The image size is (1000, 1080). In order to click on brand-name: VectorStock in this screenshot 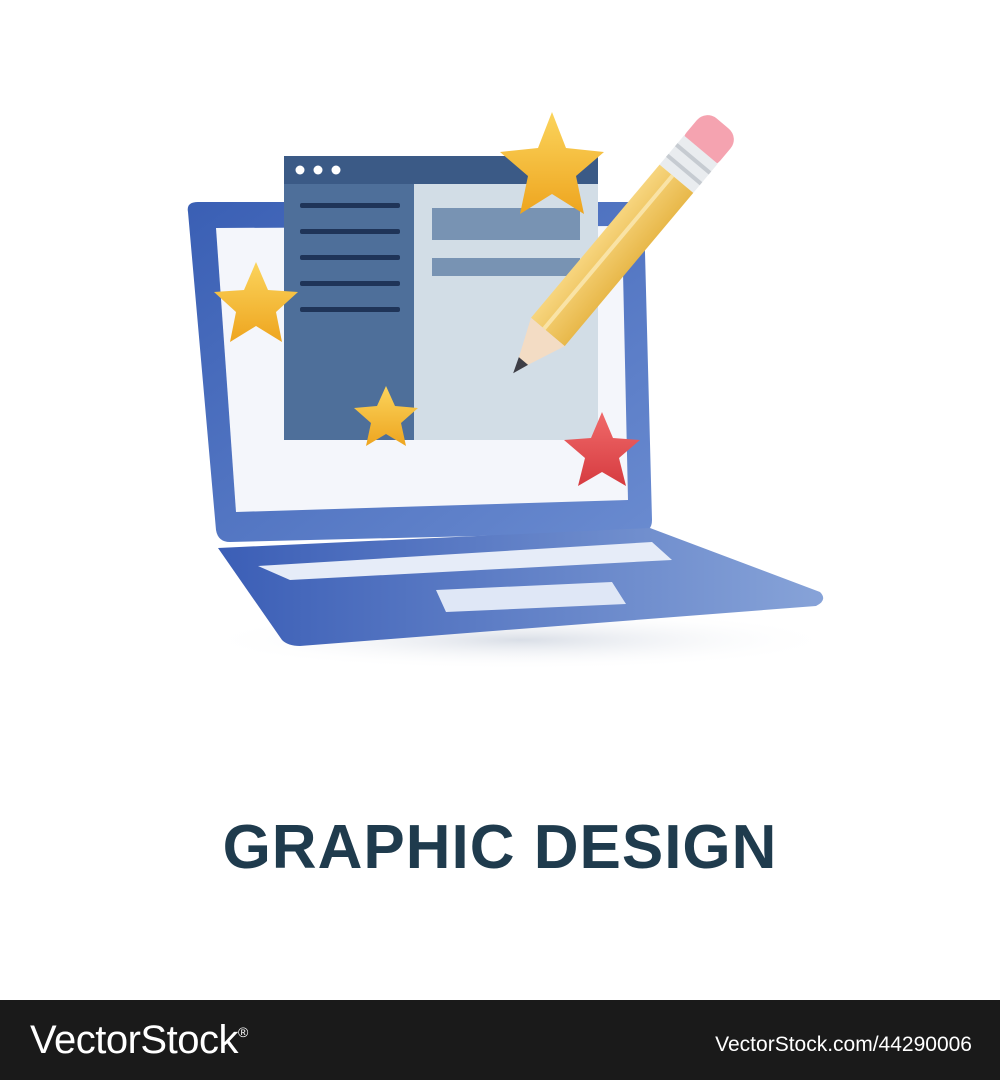, I will do `click(134, 1040)`.